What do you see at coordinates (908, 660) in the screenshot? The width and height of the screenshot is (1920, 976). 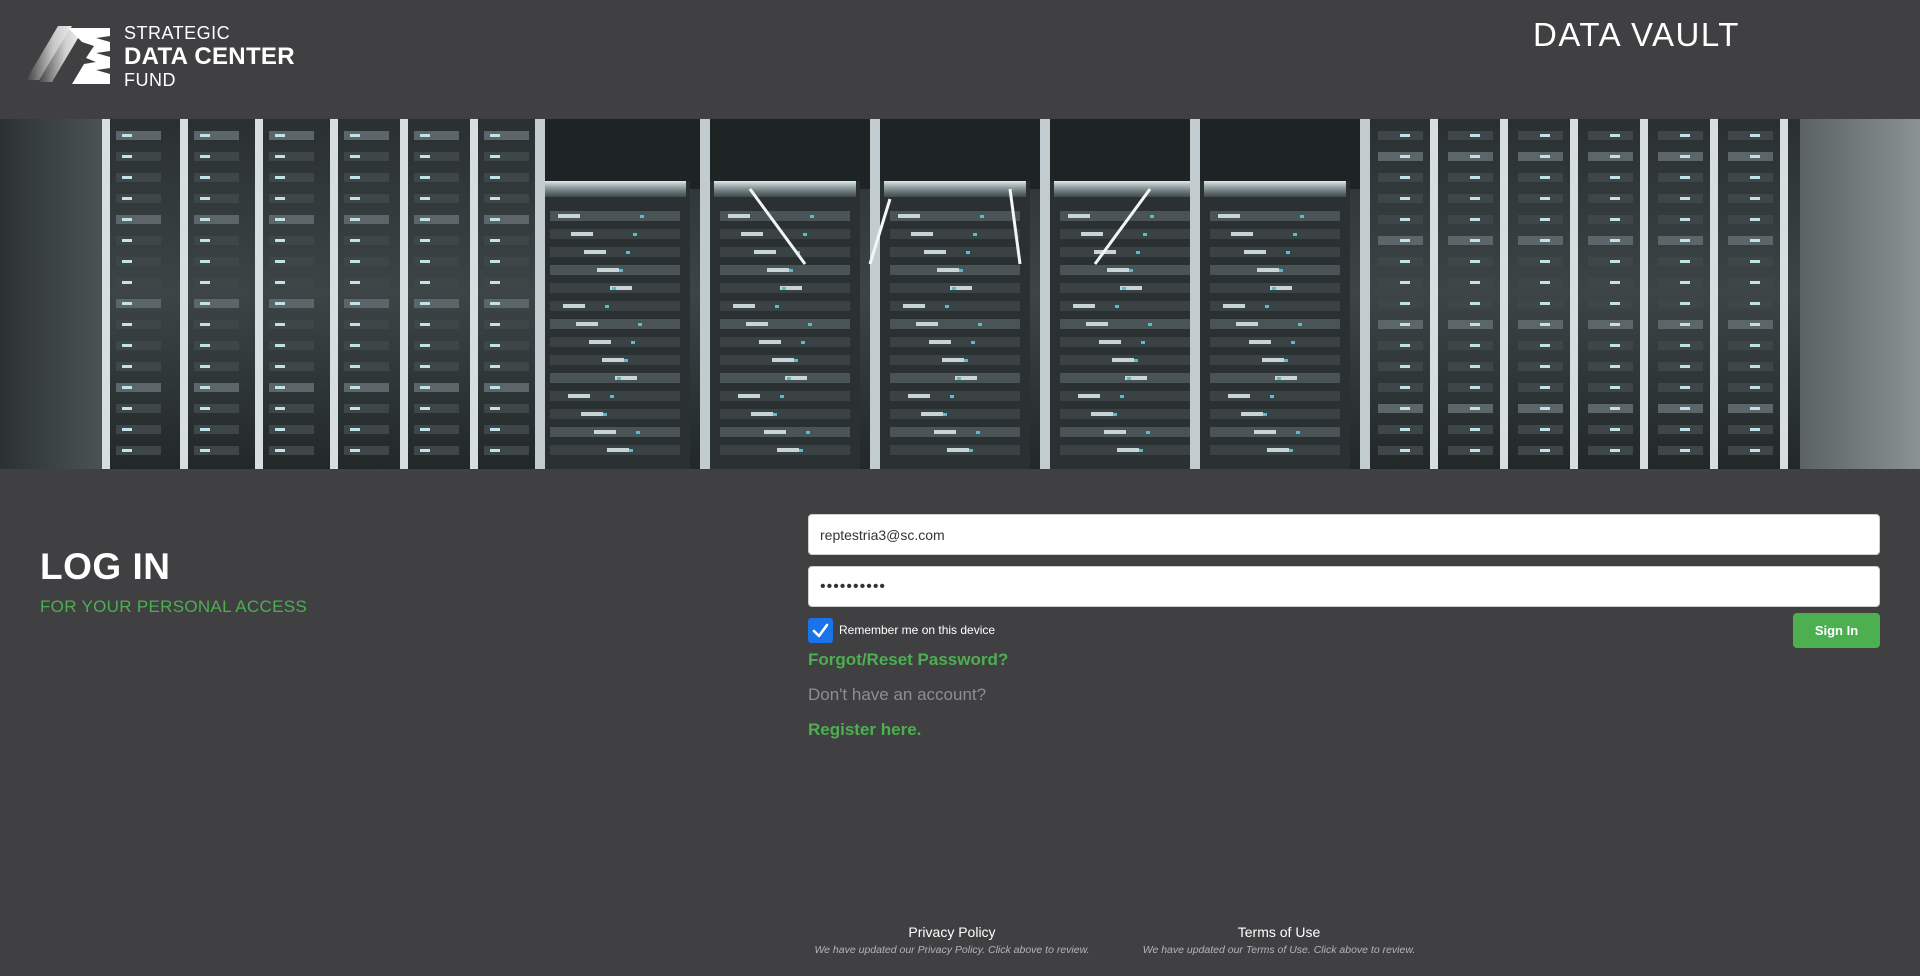 I see `forgot-password-link: Forgot/Reset Password?` at bounding box center [908, 660].